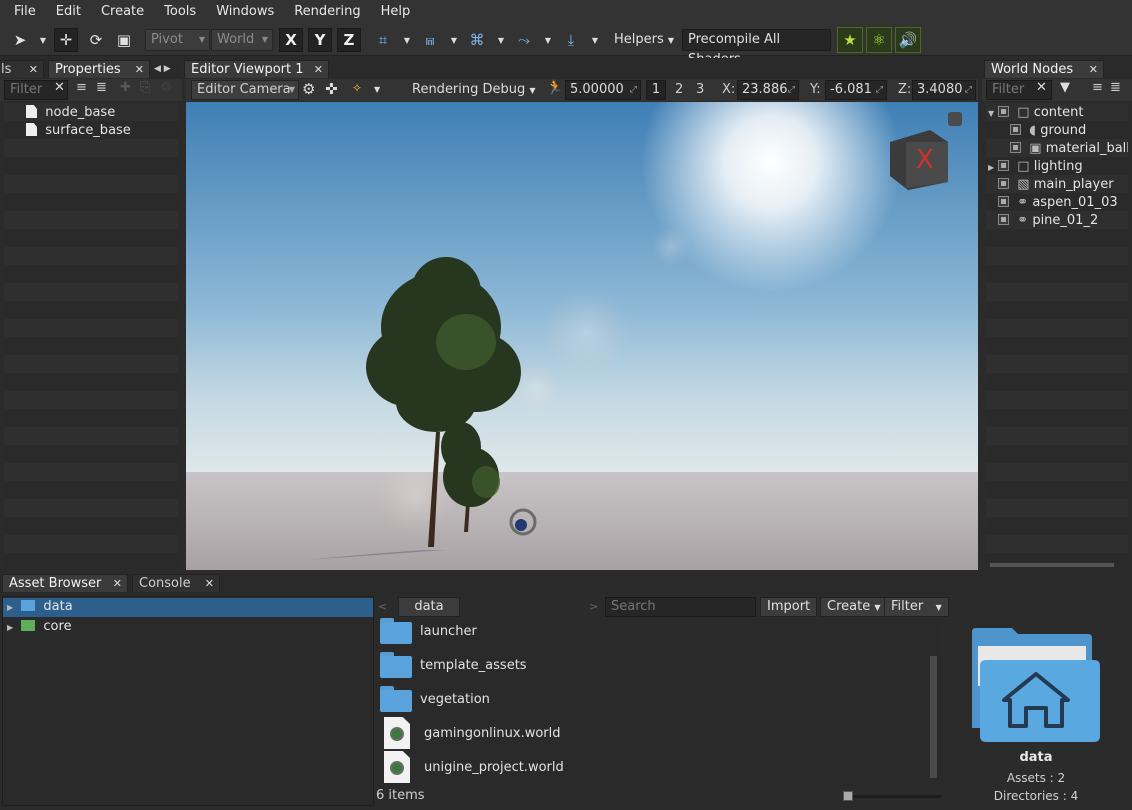 This screenshot has width=1132, height=810. Describe the element at coordinates (655, 631) in the screenshot. I see `asset-item-launcher: launcher` at that location.